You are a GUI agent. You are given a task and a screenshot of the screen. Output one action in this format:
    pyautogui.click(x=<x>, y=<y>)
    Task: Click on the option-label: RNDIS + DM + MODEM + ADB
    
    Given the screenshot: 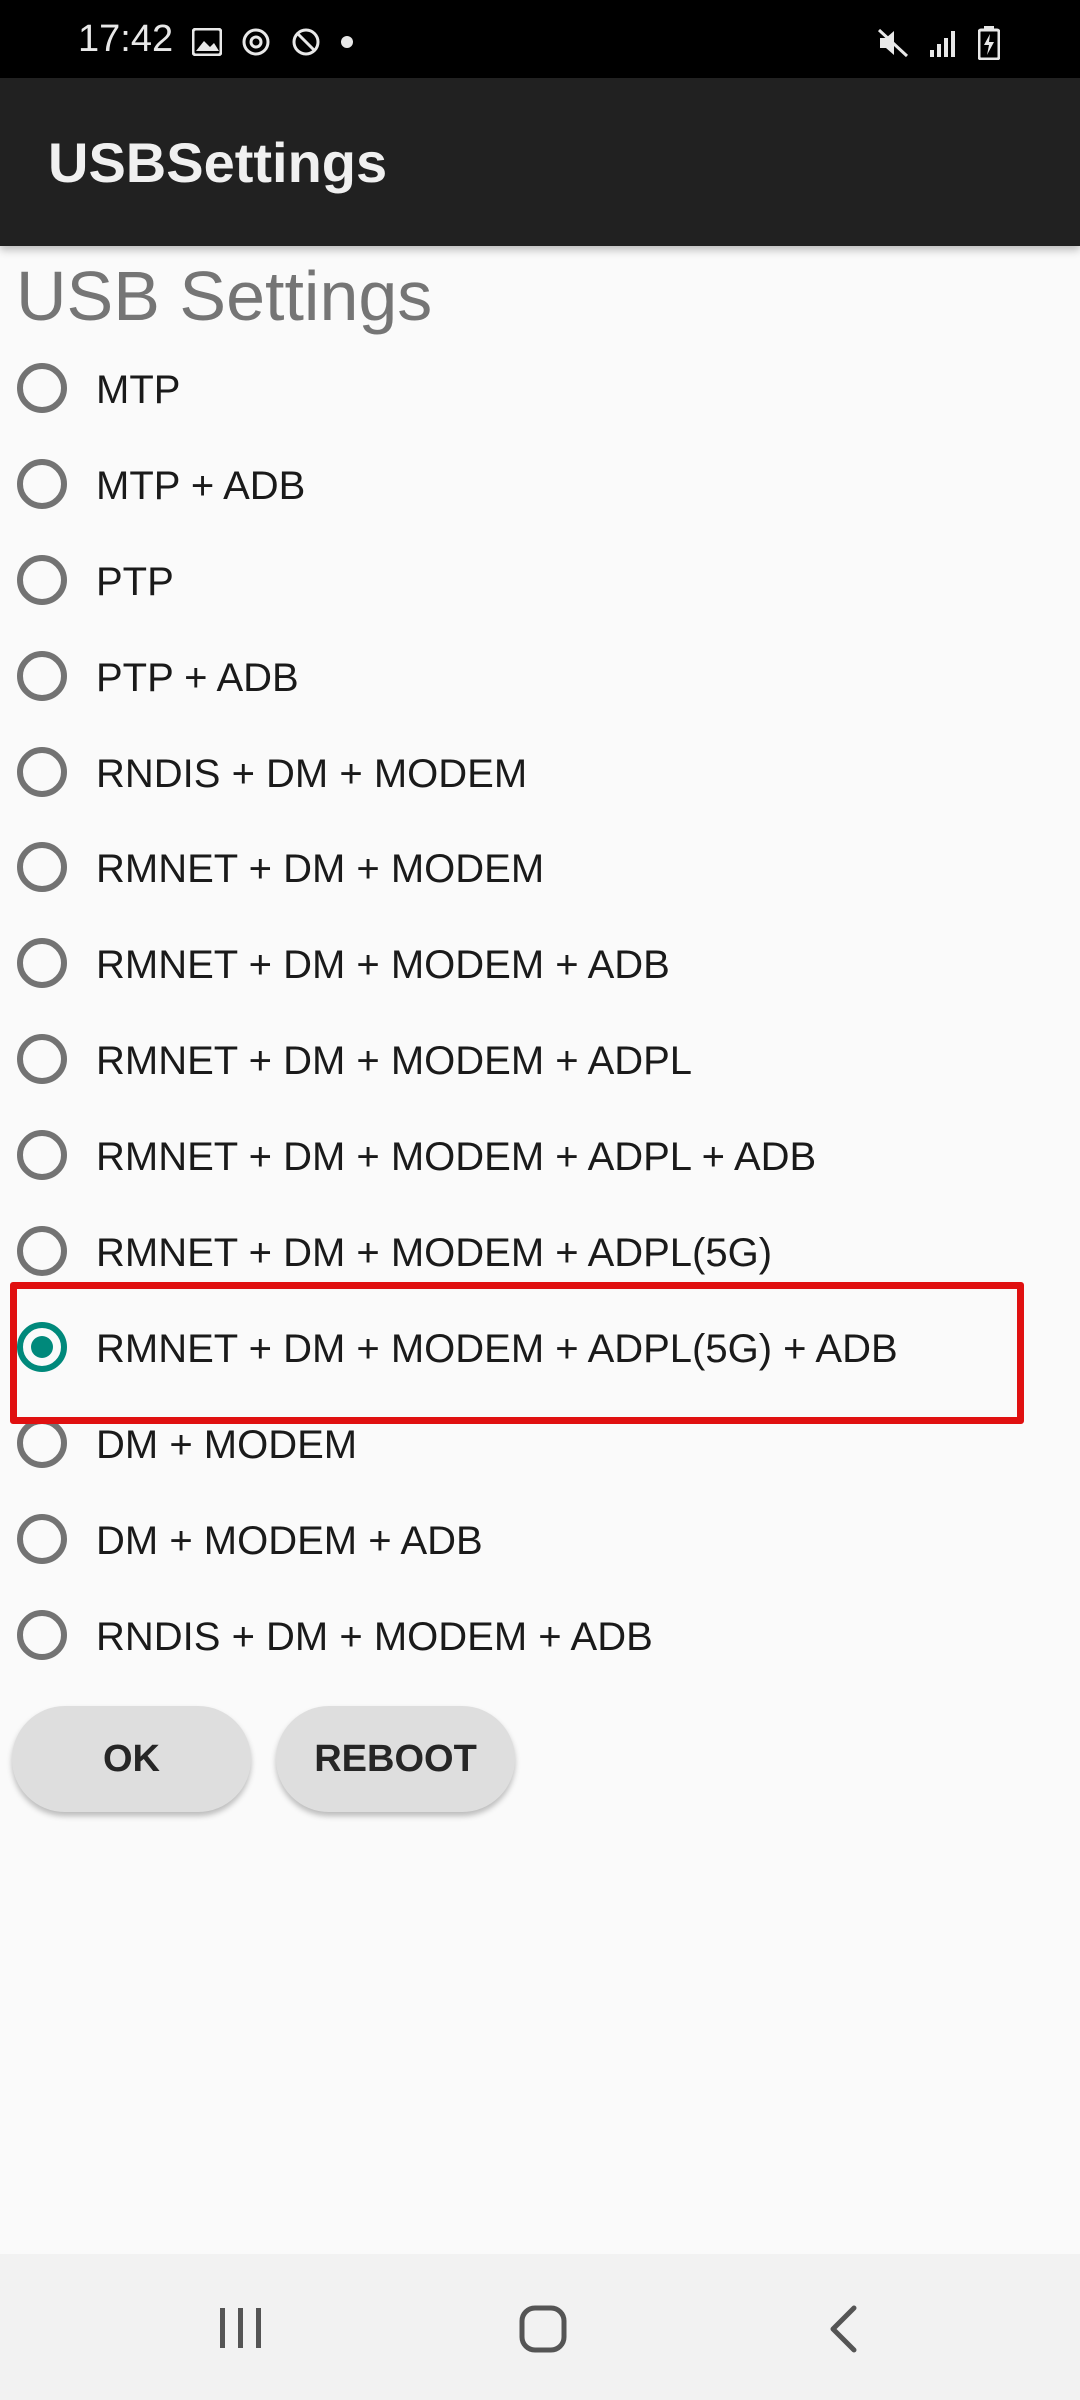 What is the action you would take?
    pyautogui.click(x=374, y=1636)
    